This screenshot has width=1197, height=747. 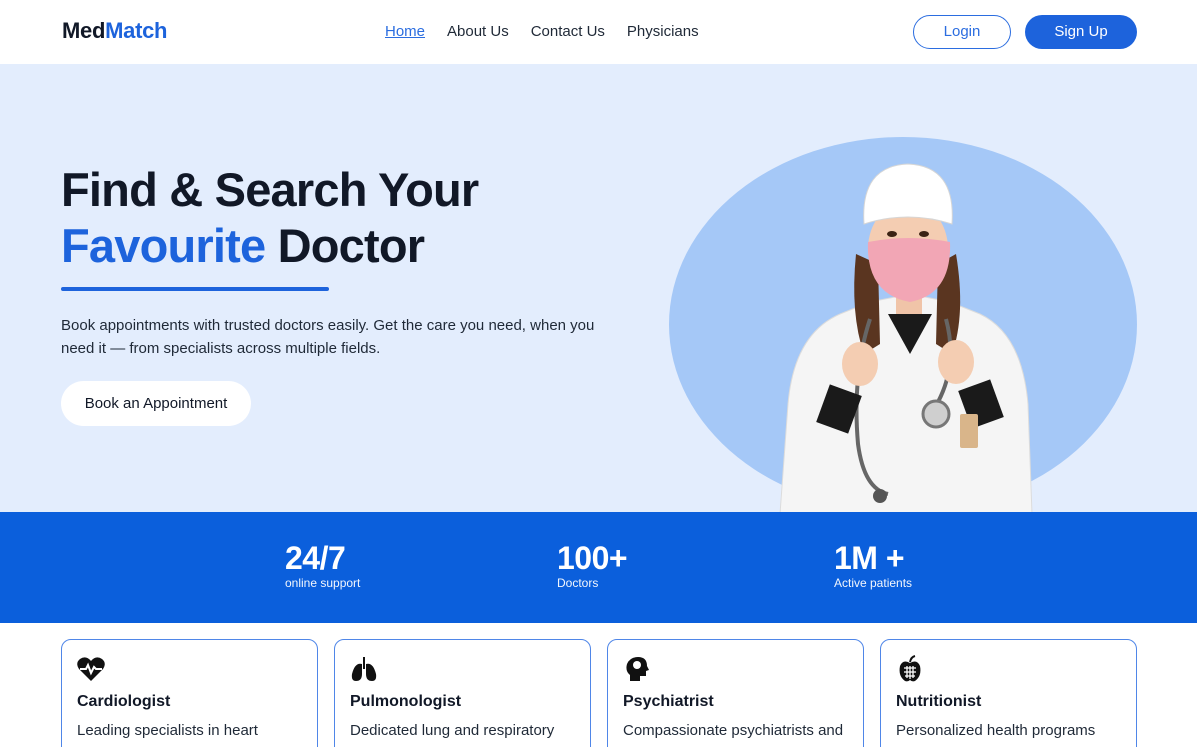 I want to click on login-button: Login, so click(x=962, y=32).